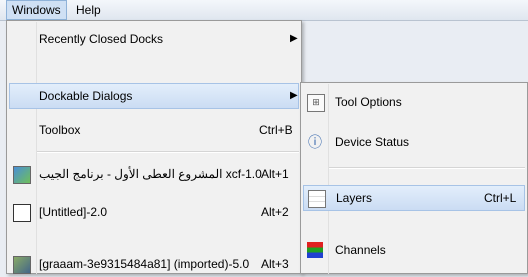 The width and height of the screenshot is (528, 277). Describe the element at coordinates (315, 142) in the screenshot. I see `device-status-icon: ⓘ` at that location.